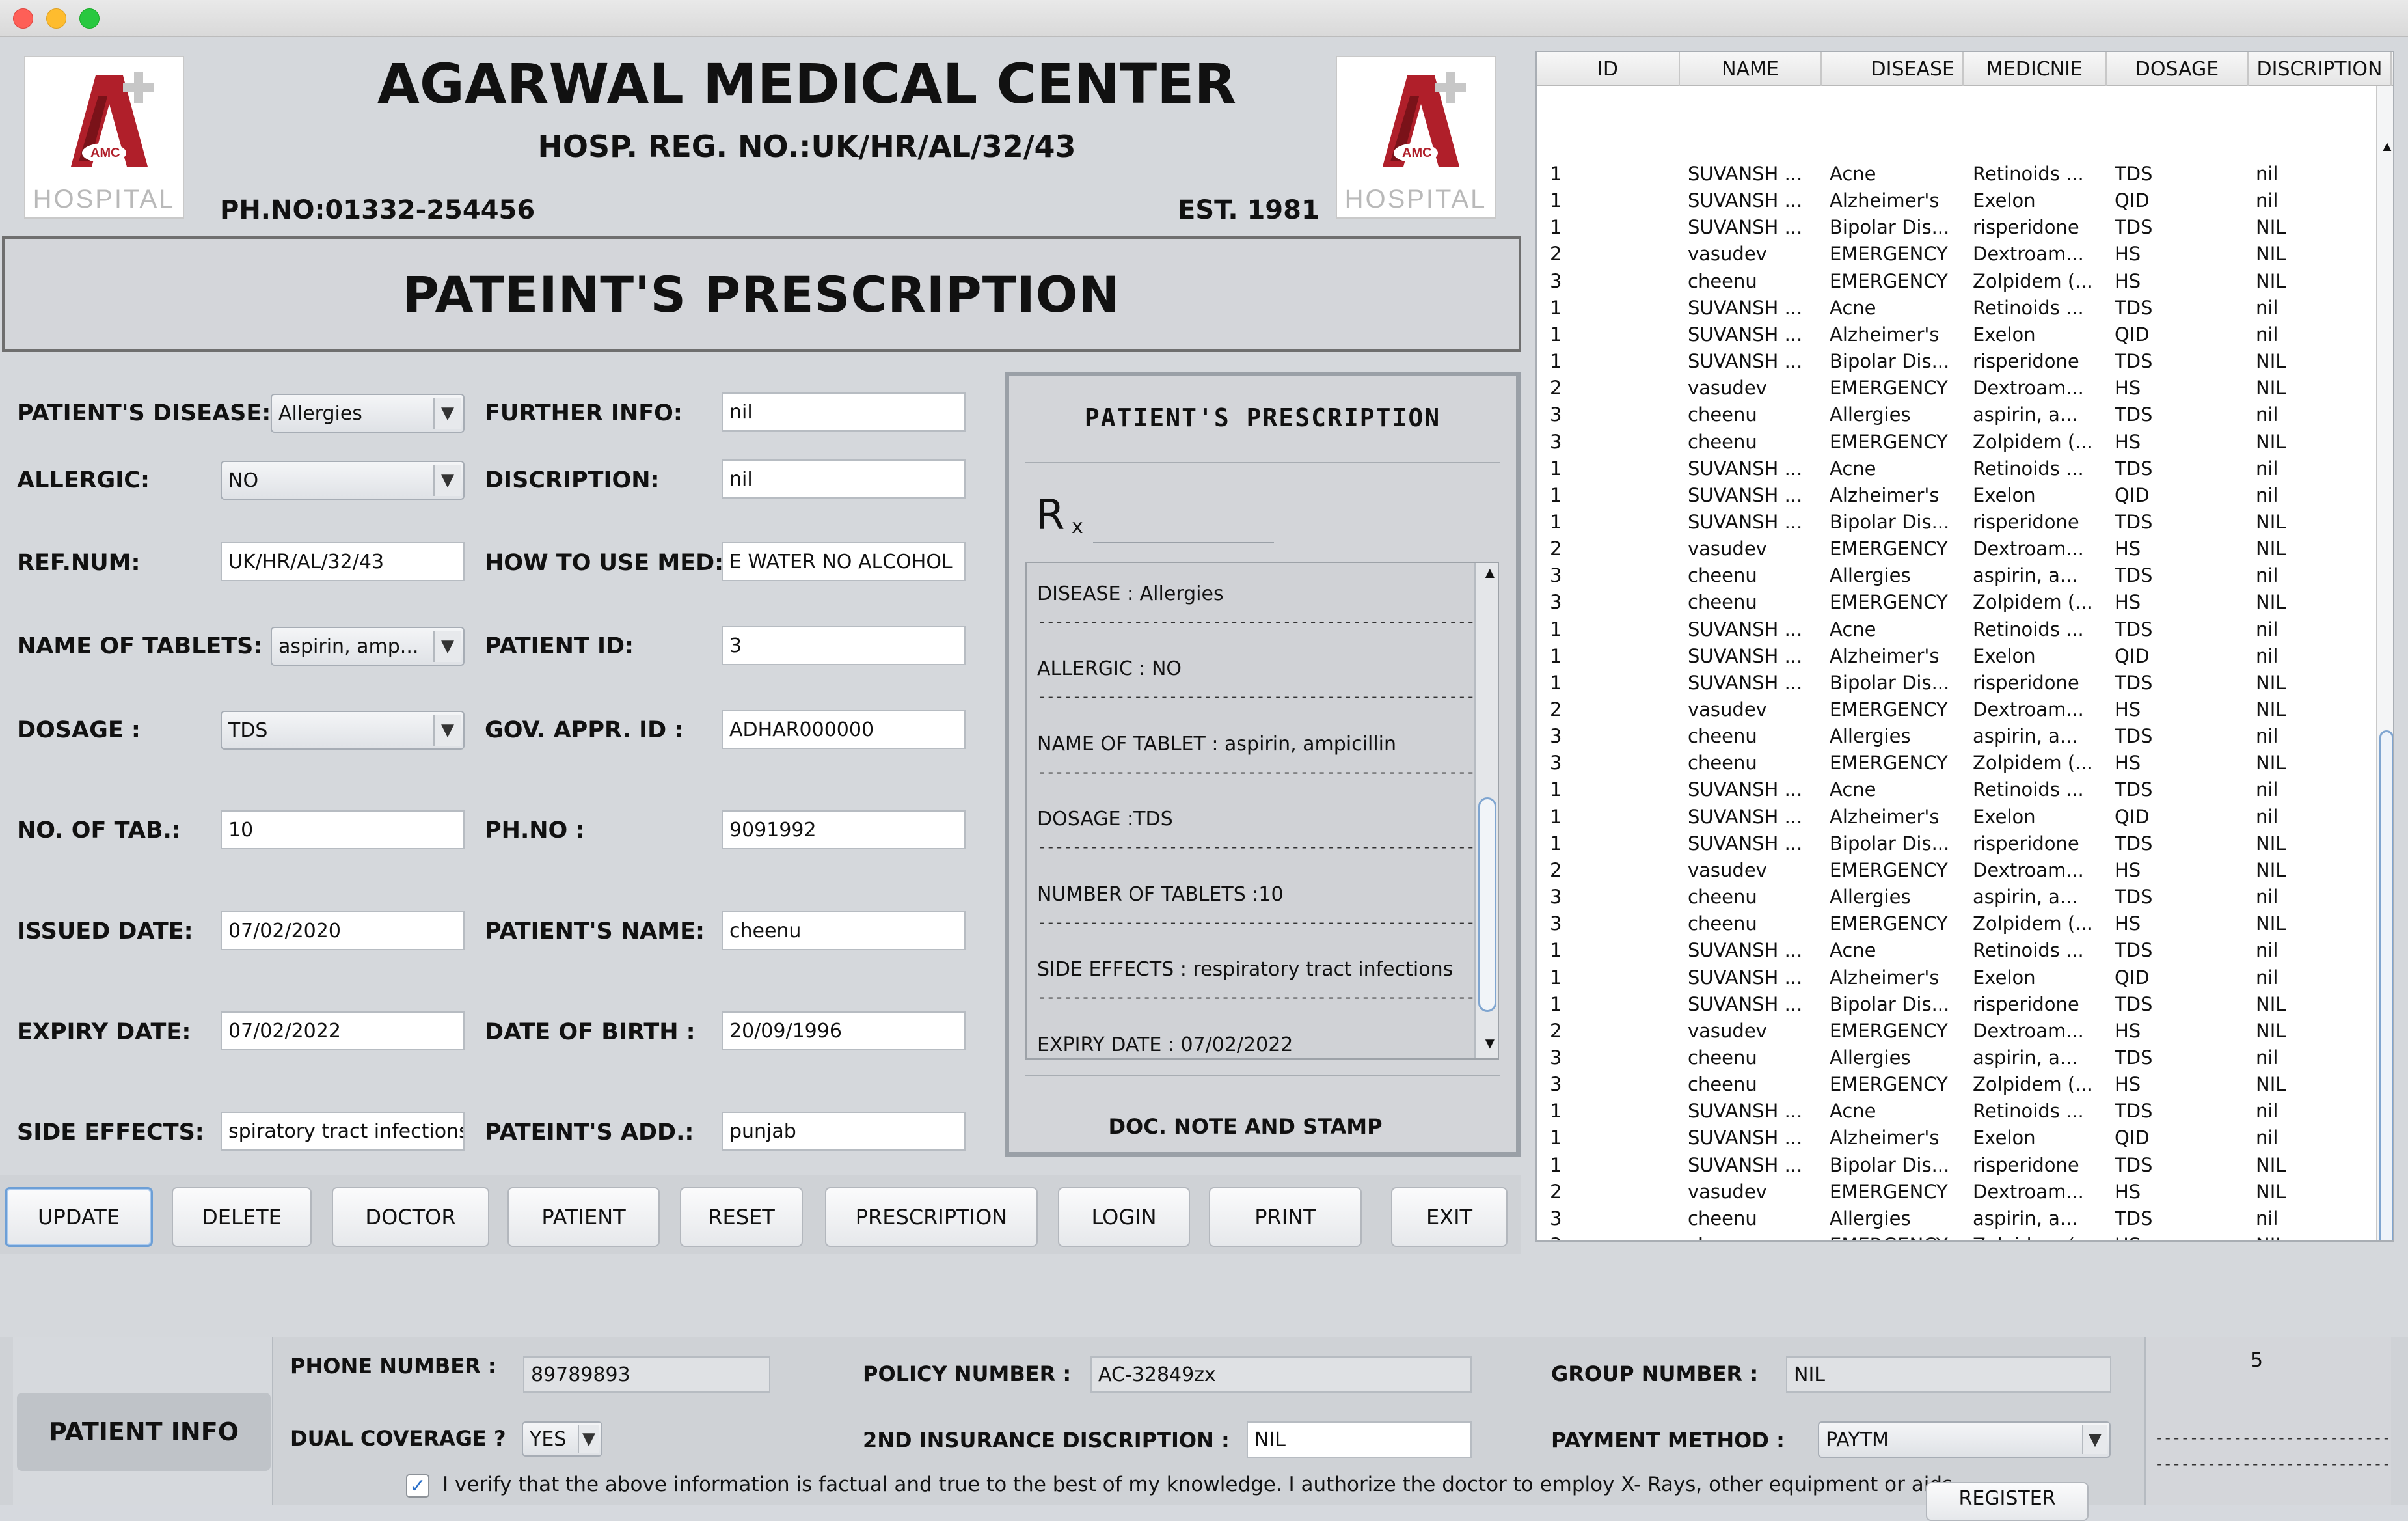 The image size is (2408, 1521). What do you see at coordinates (931, 1217) in the screenshot?
I see `prescription-button: PRESCRIPTION` at bounding box center [931, 1217].